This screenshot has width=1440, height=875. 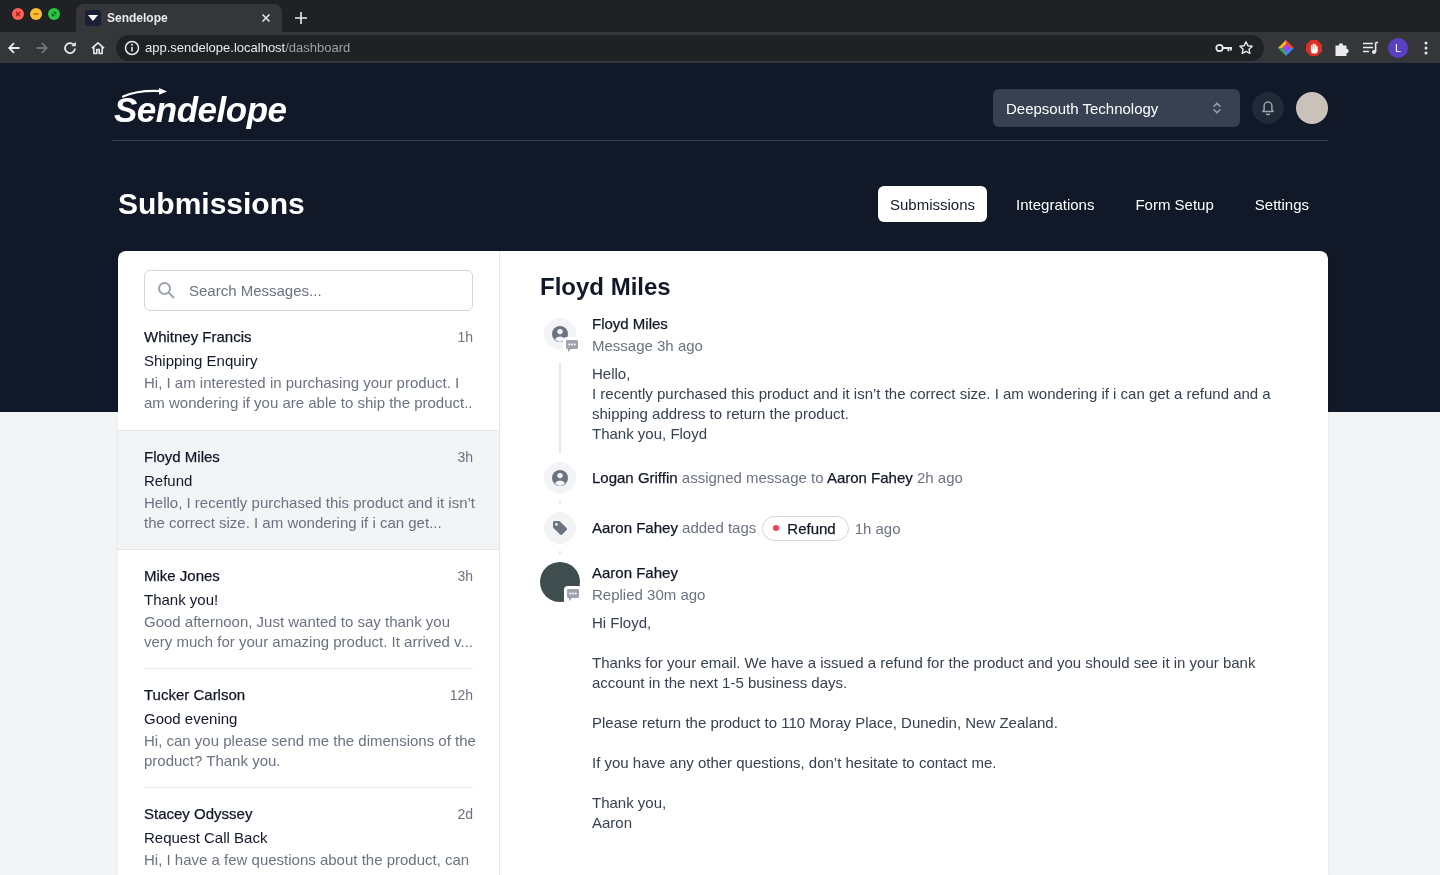 What do you see at coordinates (145, 93) in the screenshot?
I see `swoosh-arrow-icon` at bounding box center [145, 93].